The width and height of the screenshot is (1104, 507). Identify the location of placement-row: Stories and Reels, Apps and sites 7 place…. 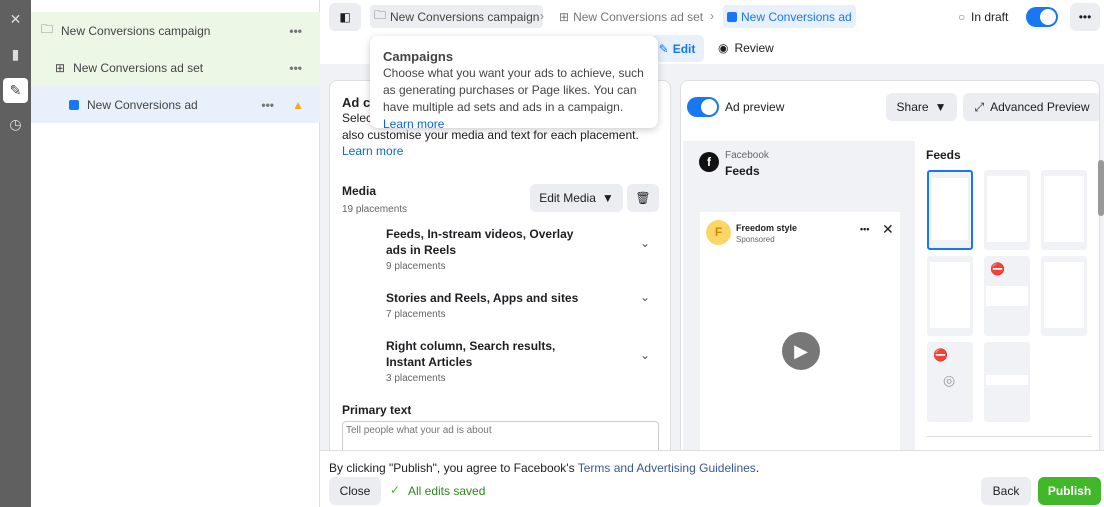
(526, 305).